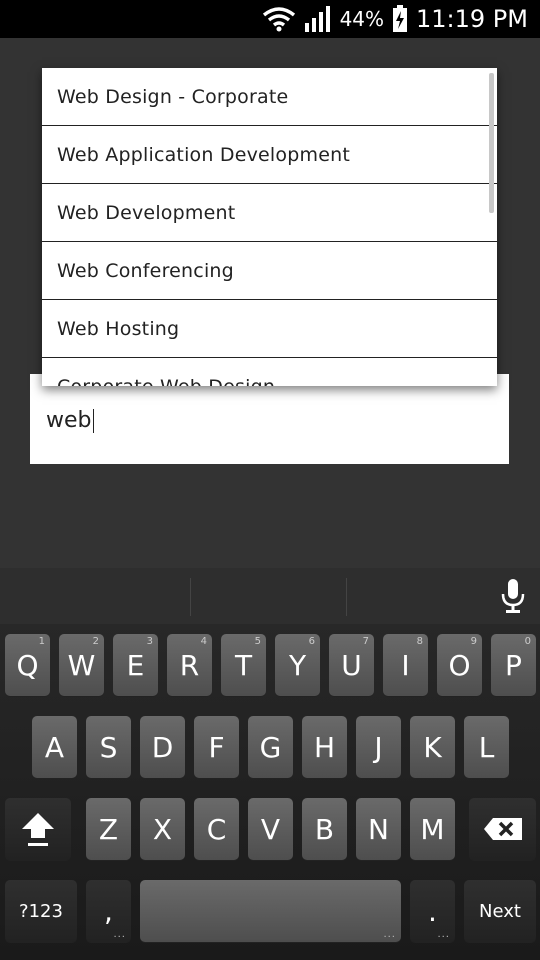 This screenshot has height=960, width=540. Describe the element at coordinates (162, 747) in the screenshot. I see `key-d: D` at that location.